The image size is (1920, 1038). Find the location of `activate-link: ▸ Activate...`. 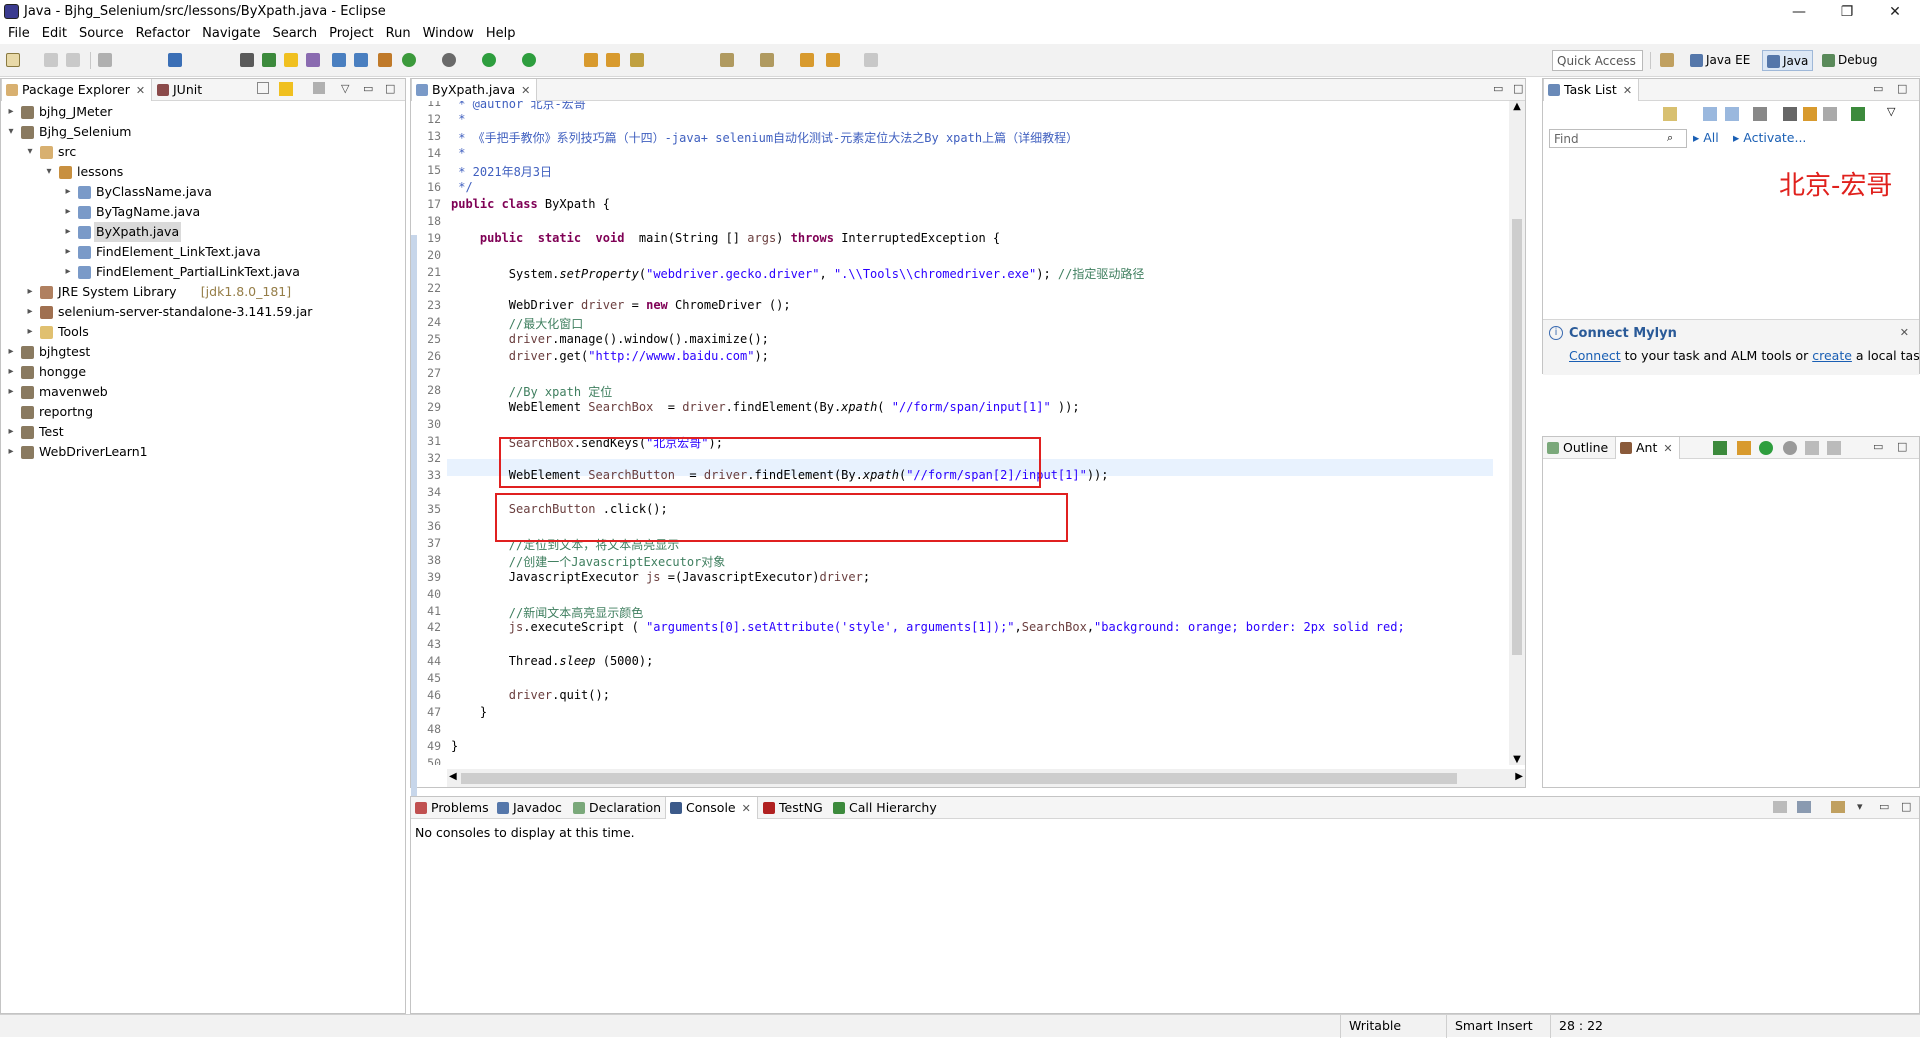

activate-link: ▸ Activate... is located at coordinates (1769, 137).